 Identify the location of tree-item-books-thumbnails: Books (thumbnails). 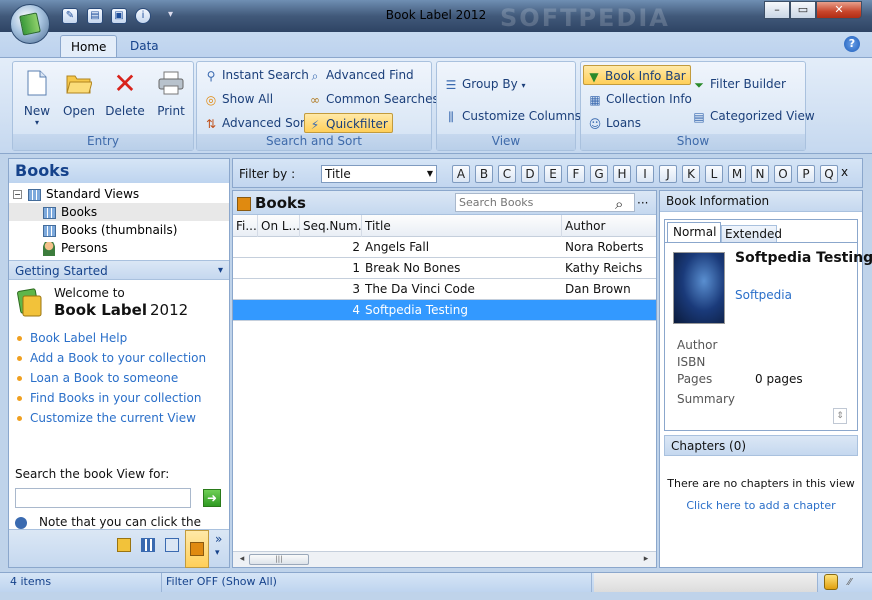
(121, 230).